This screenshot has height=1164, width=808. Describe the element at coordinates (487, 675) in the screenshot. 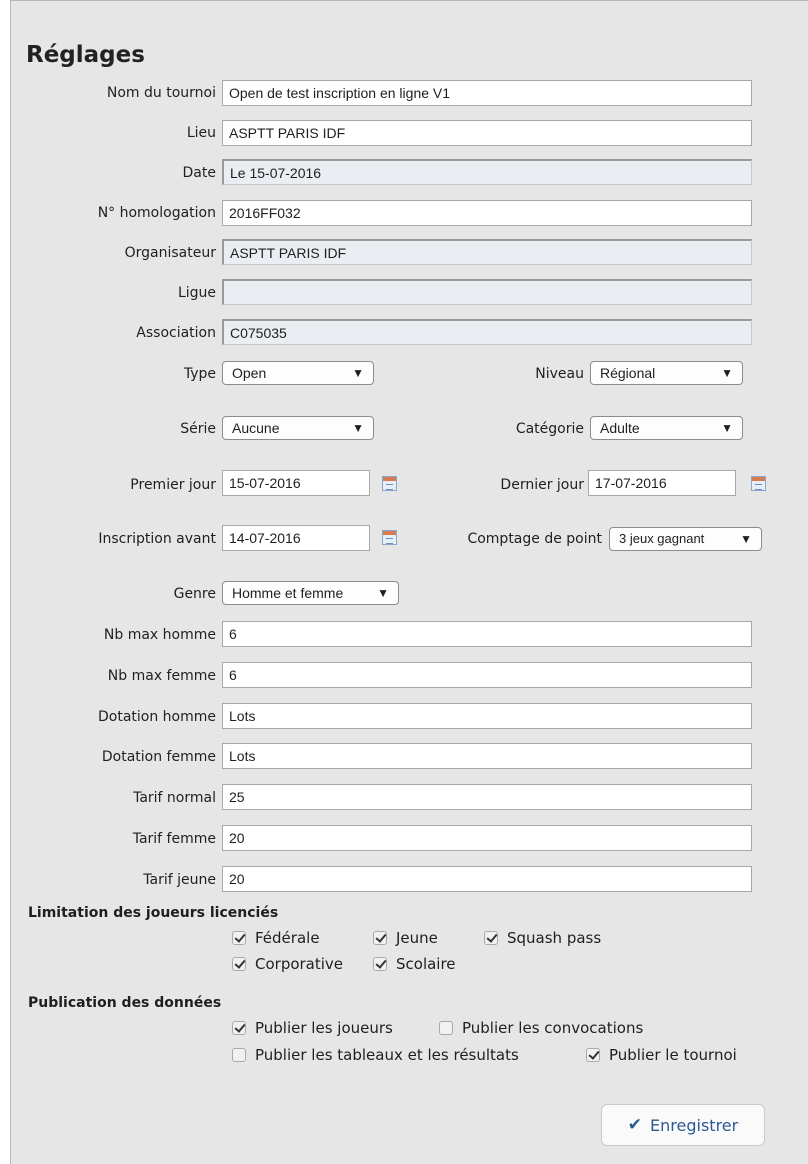

I see `nb-max-femme-input: 6` at that location.